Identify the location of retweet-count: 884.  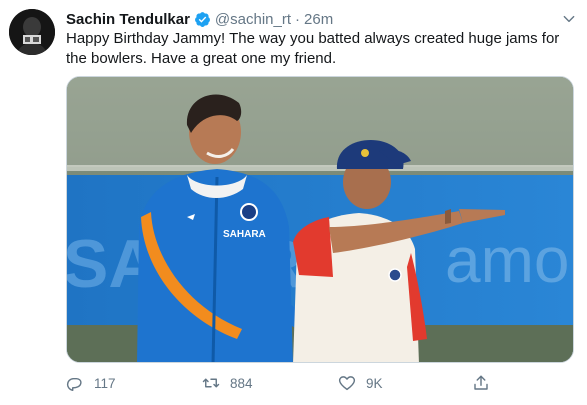
(241, 383).